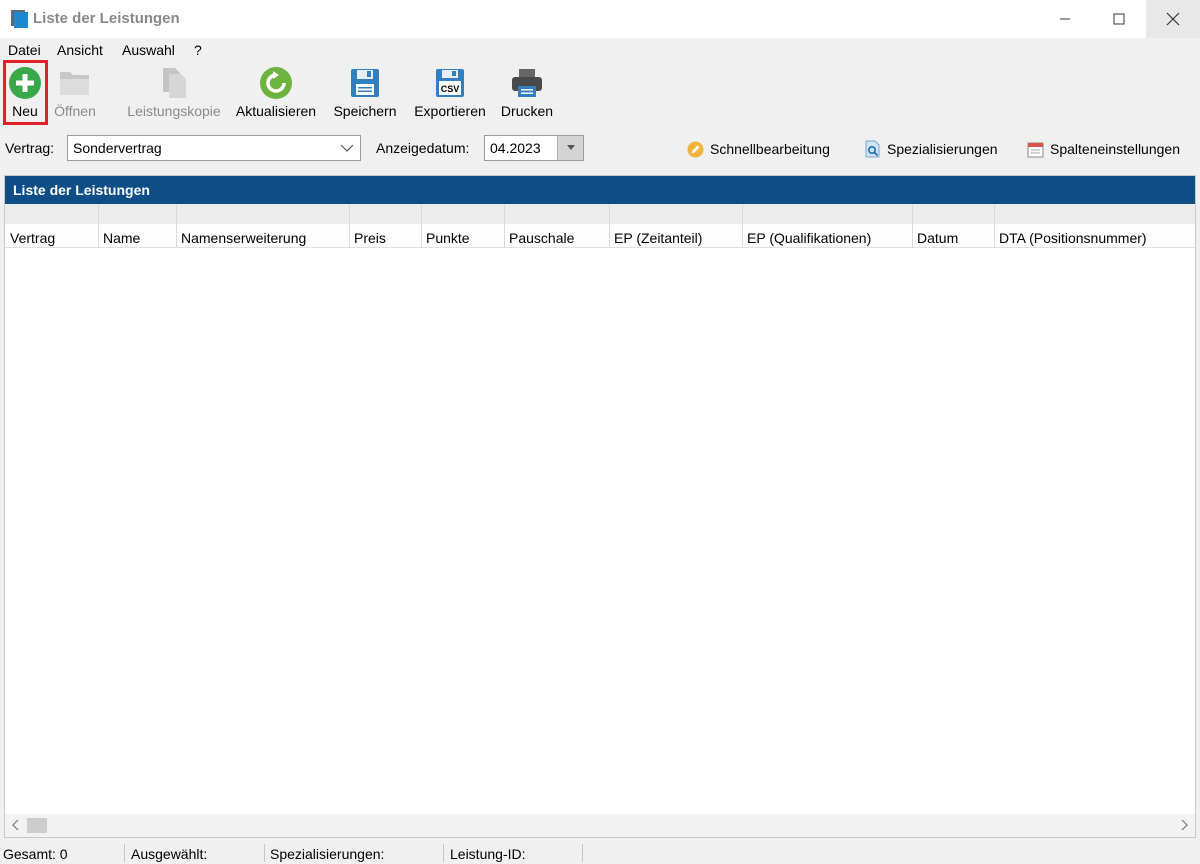  I want to click on contract-select: Sondervertrag, so click(214, 148).